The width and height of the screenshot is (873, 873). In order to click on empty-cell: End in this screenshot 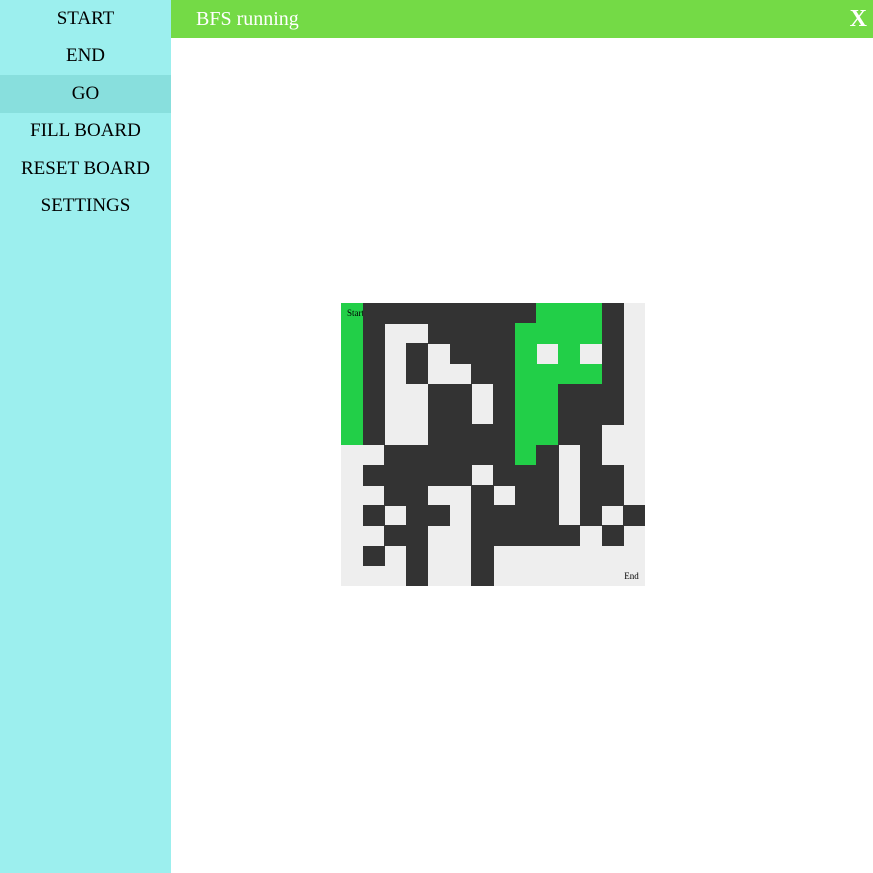, I will do `click(634, 576)`.